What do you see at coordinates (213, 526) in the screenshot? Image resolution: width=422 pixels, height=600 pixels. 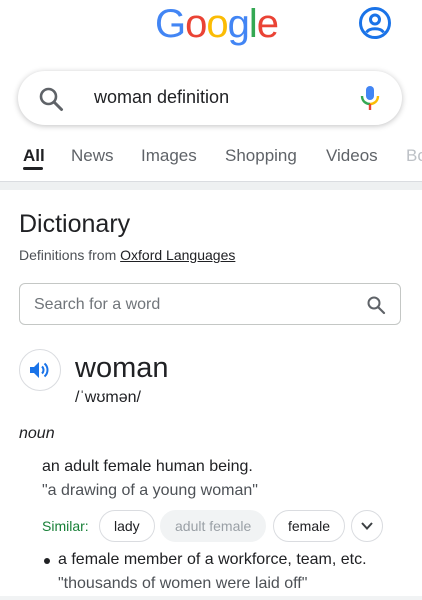 I see `similar-chip-adult-female: adult female` at bounding box center [213, 526].